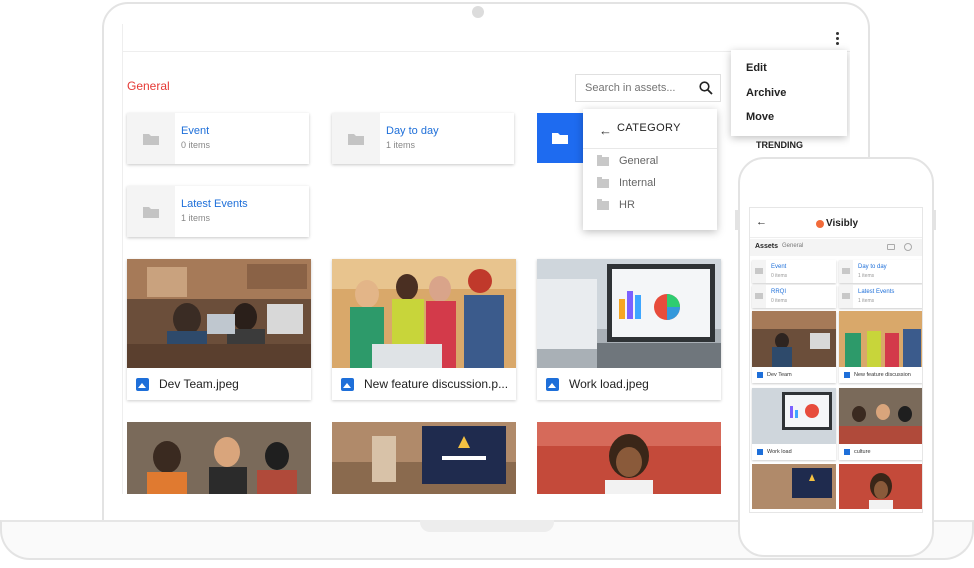 The height and width of the screenshot is (568, 974). I want to click on phone-folder-day-to-day: Day to day 1 items, so click(880, 271).